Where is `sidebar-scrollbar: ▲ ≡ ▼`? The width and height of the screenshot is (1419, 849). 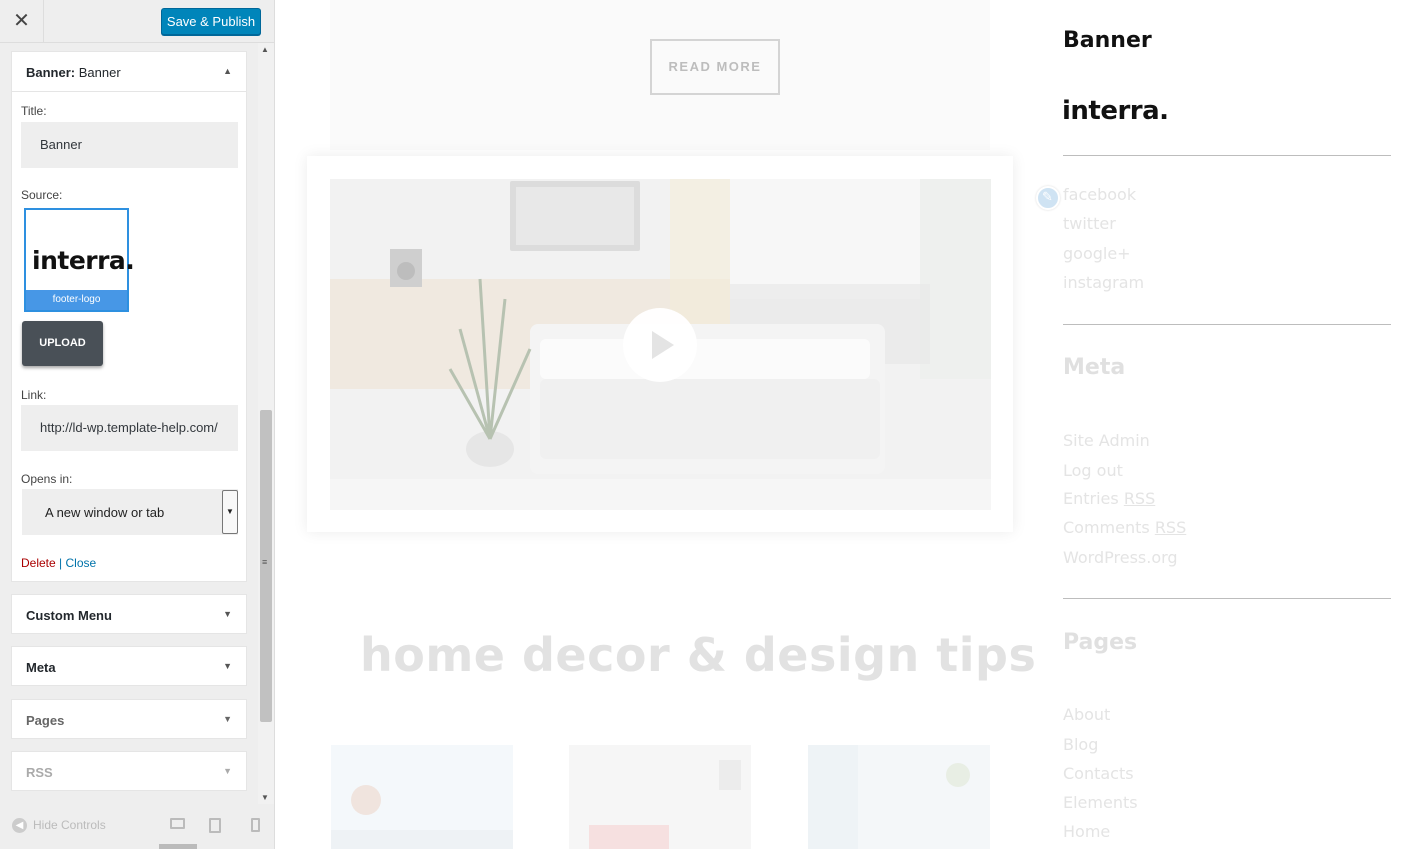 sidebar-scrollbar: ▲ ≡ ▼ is located at coordinates (266, 423).